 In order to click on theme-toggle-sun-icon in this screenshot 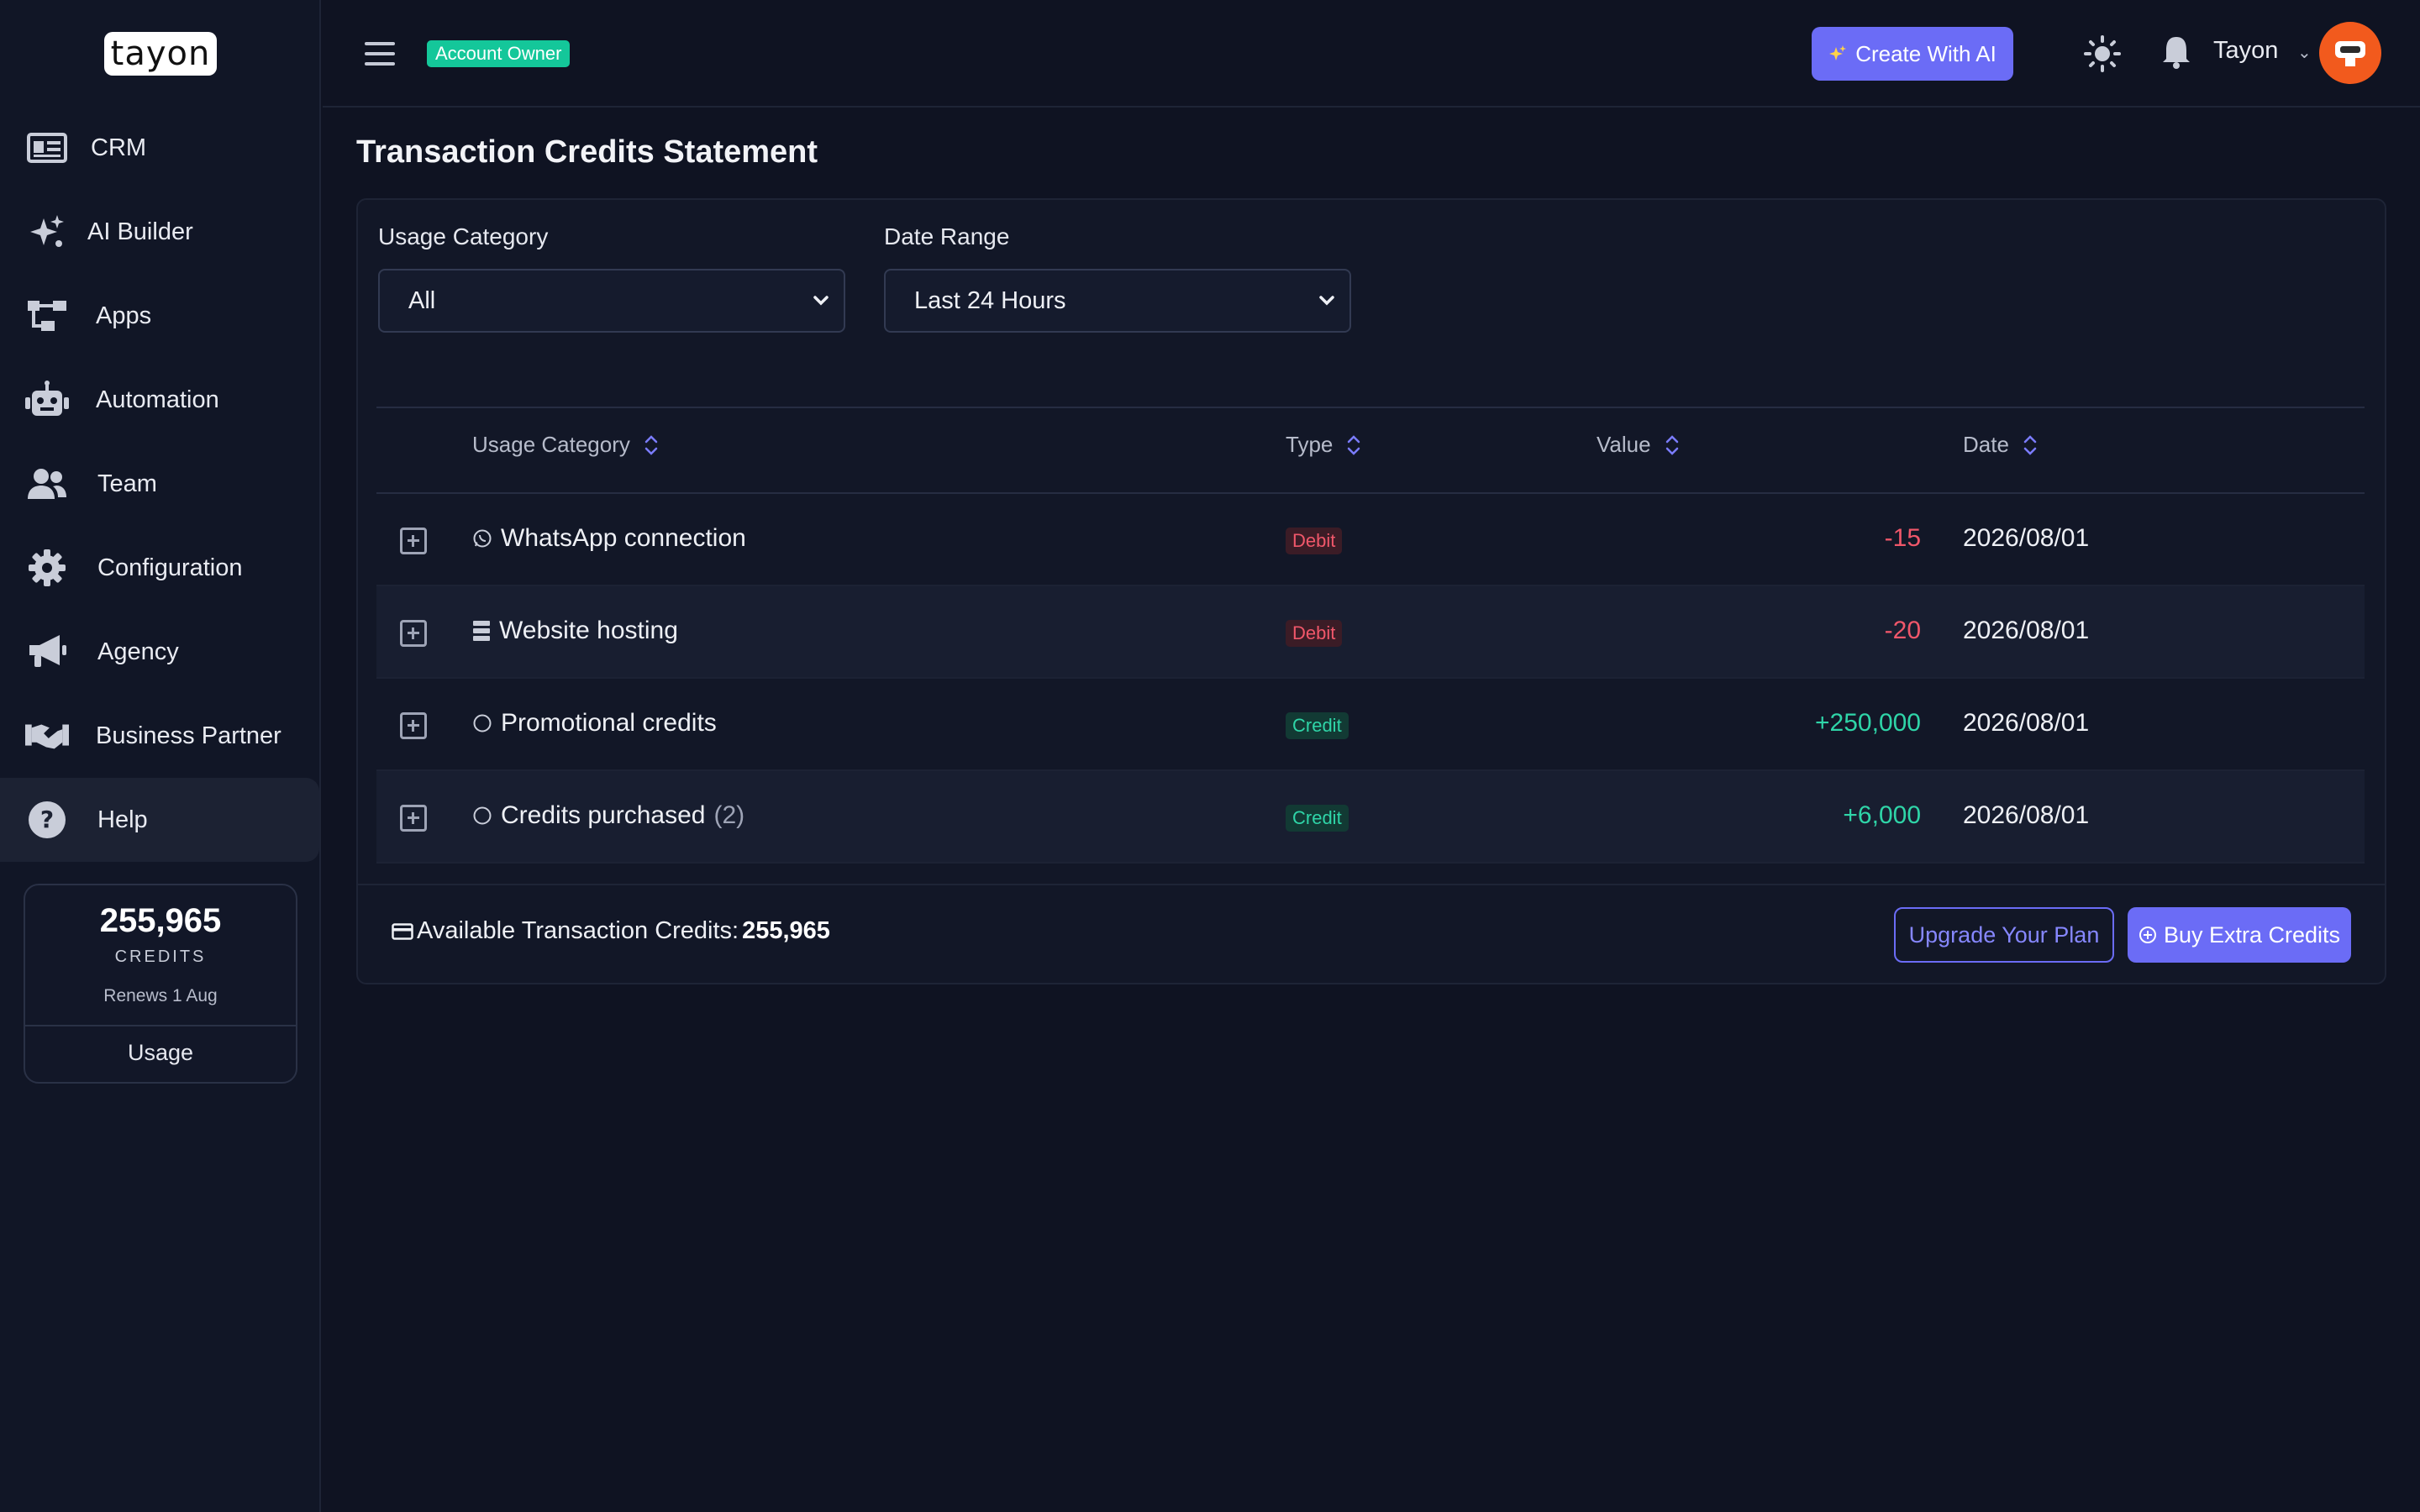, I will do `click(2102, 53)`.